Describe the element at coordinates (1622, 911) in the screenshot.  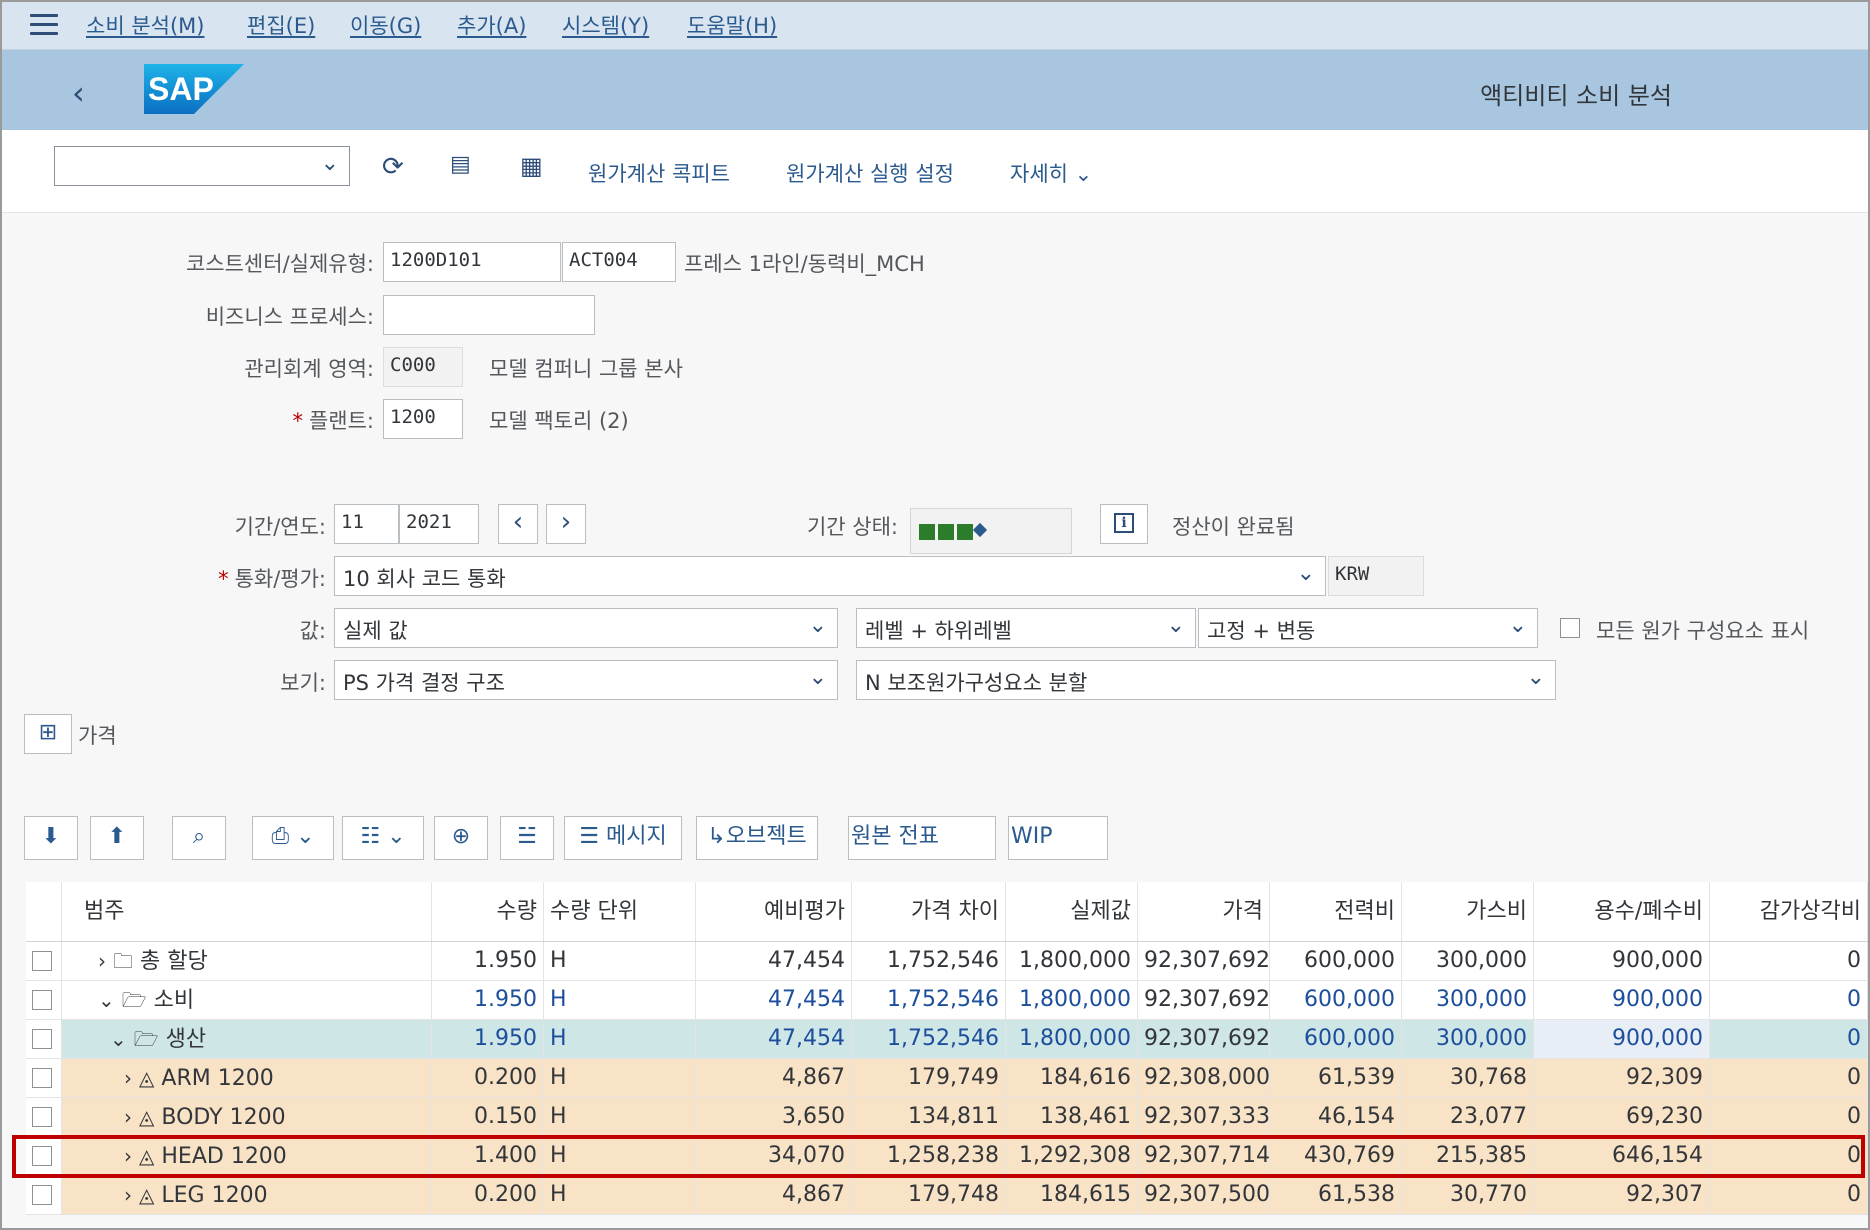
I see `header-water: 용수/폐수비` at that location.